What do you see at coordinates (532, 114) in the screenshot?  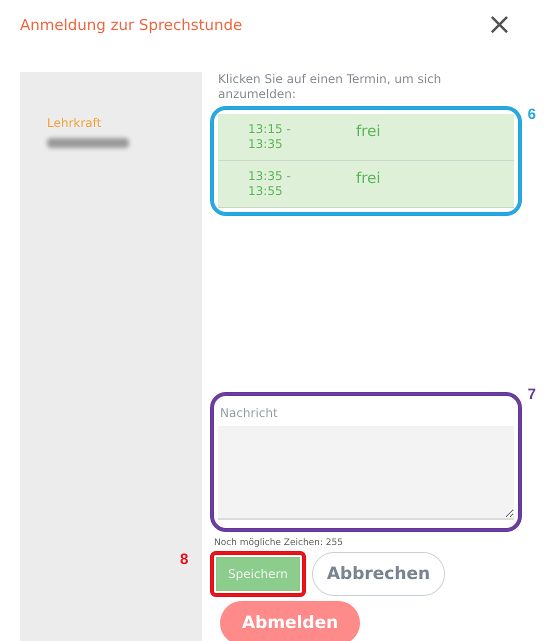 I see `callout-number: 6` at bounding box center [532, 114].